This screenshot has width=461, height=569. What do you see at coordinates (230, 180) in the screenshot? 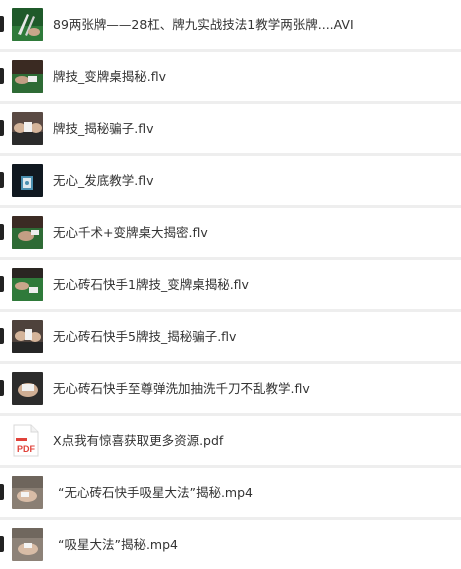
I see `file-row: 无心_发底教学.flv` at bounding box center [230, 180].